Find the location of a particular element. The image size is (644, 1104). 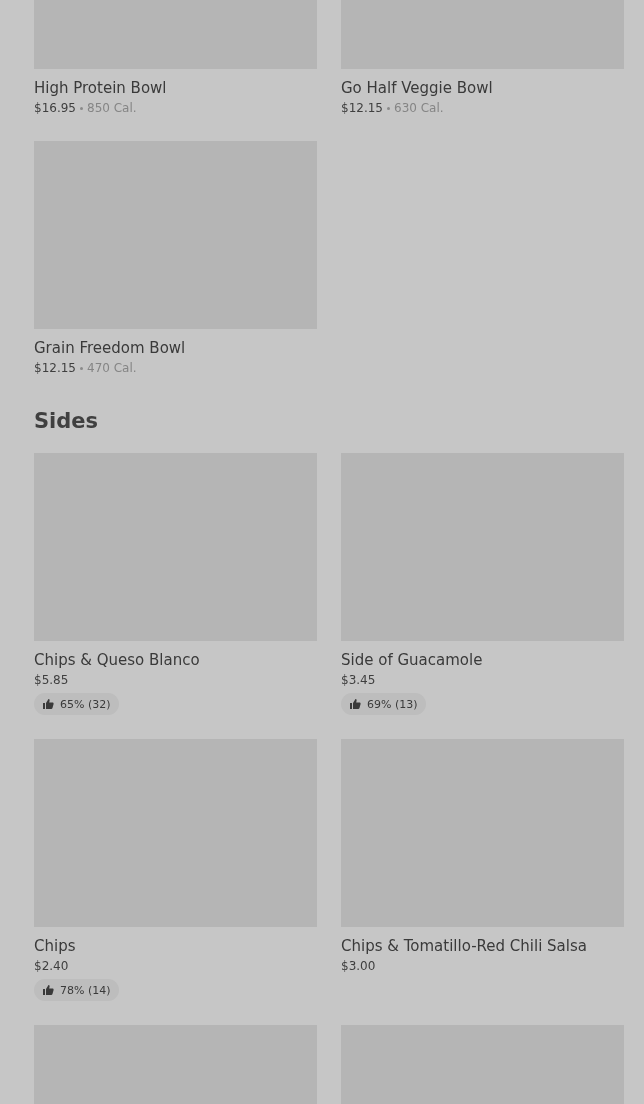

item-name: Go Half Veggie Bowl is located at coordinates (482, 88).